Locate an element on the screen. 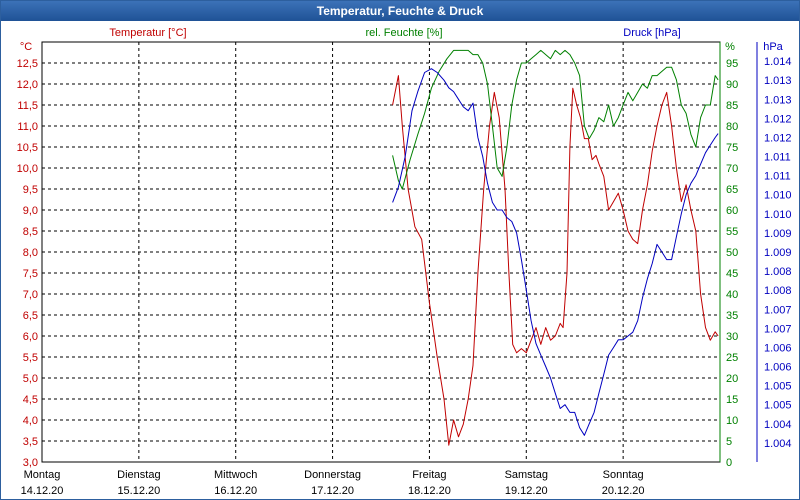  x-date-label: 18.12.20 is located at coordinates (429, 491).